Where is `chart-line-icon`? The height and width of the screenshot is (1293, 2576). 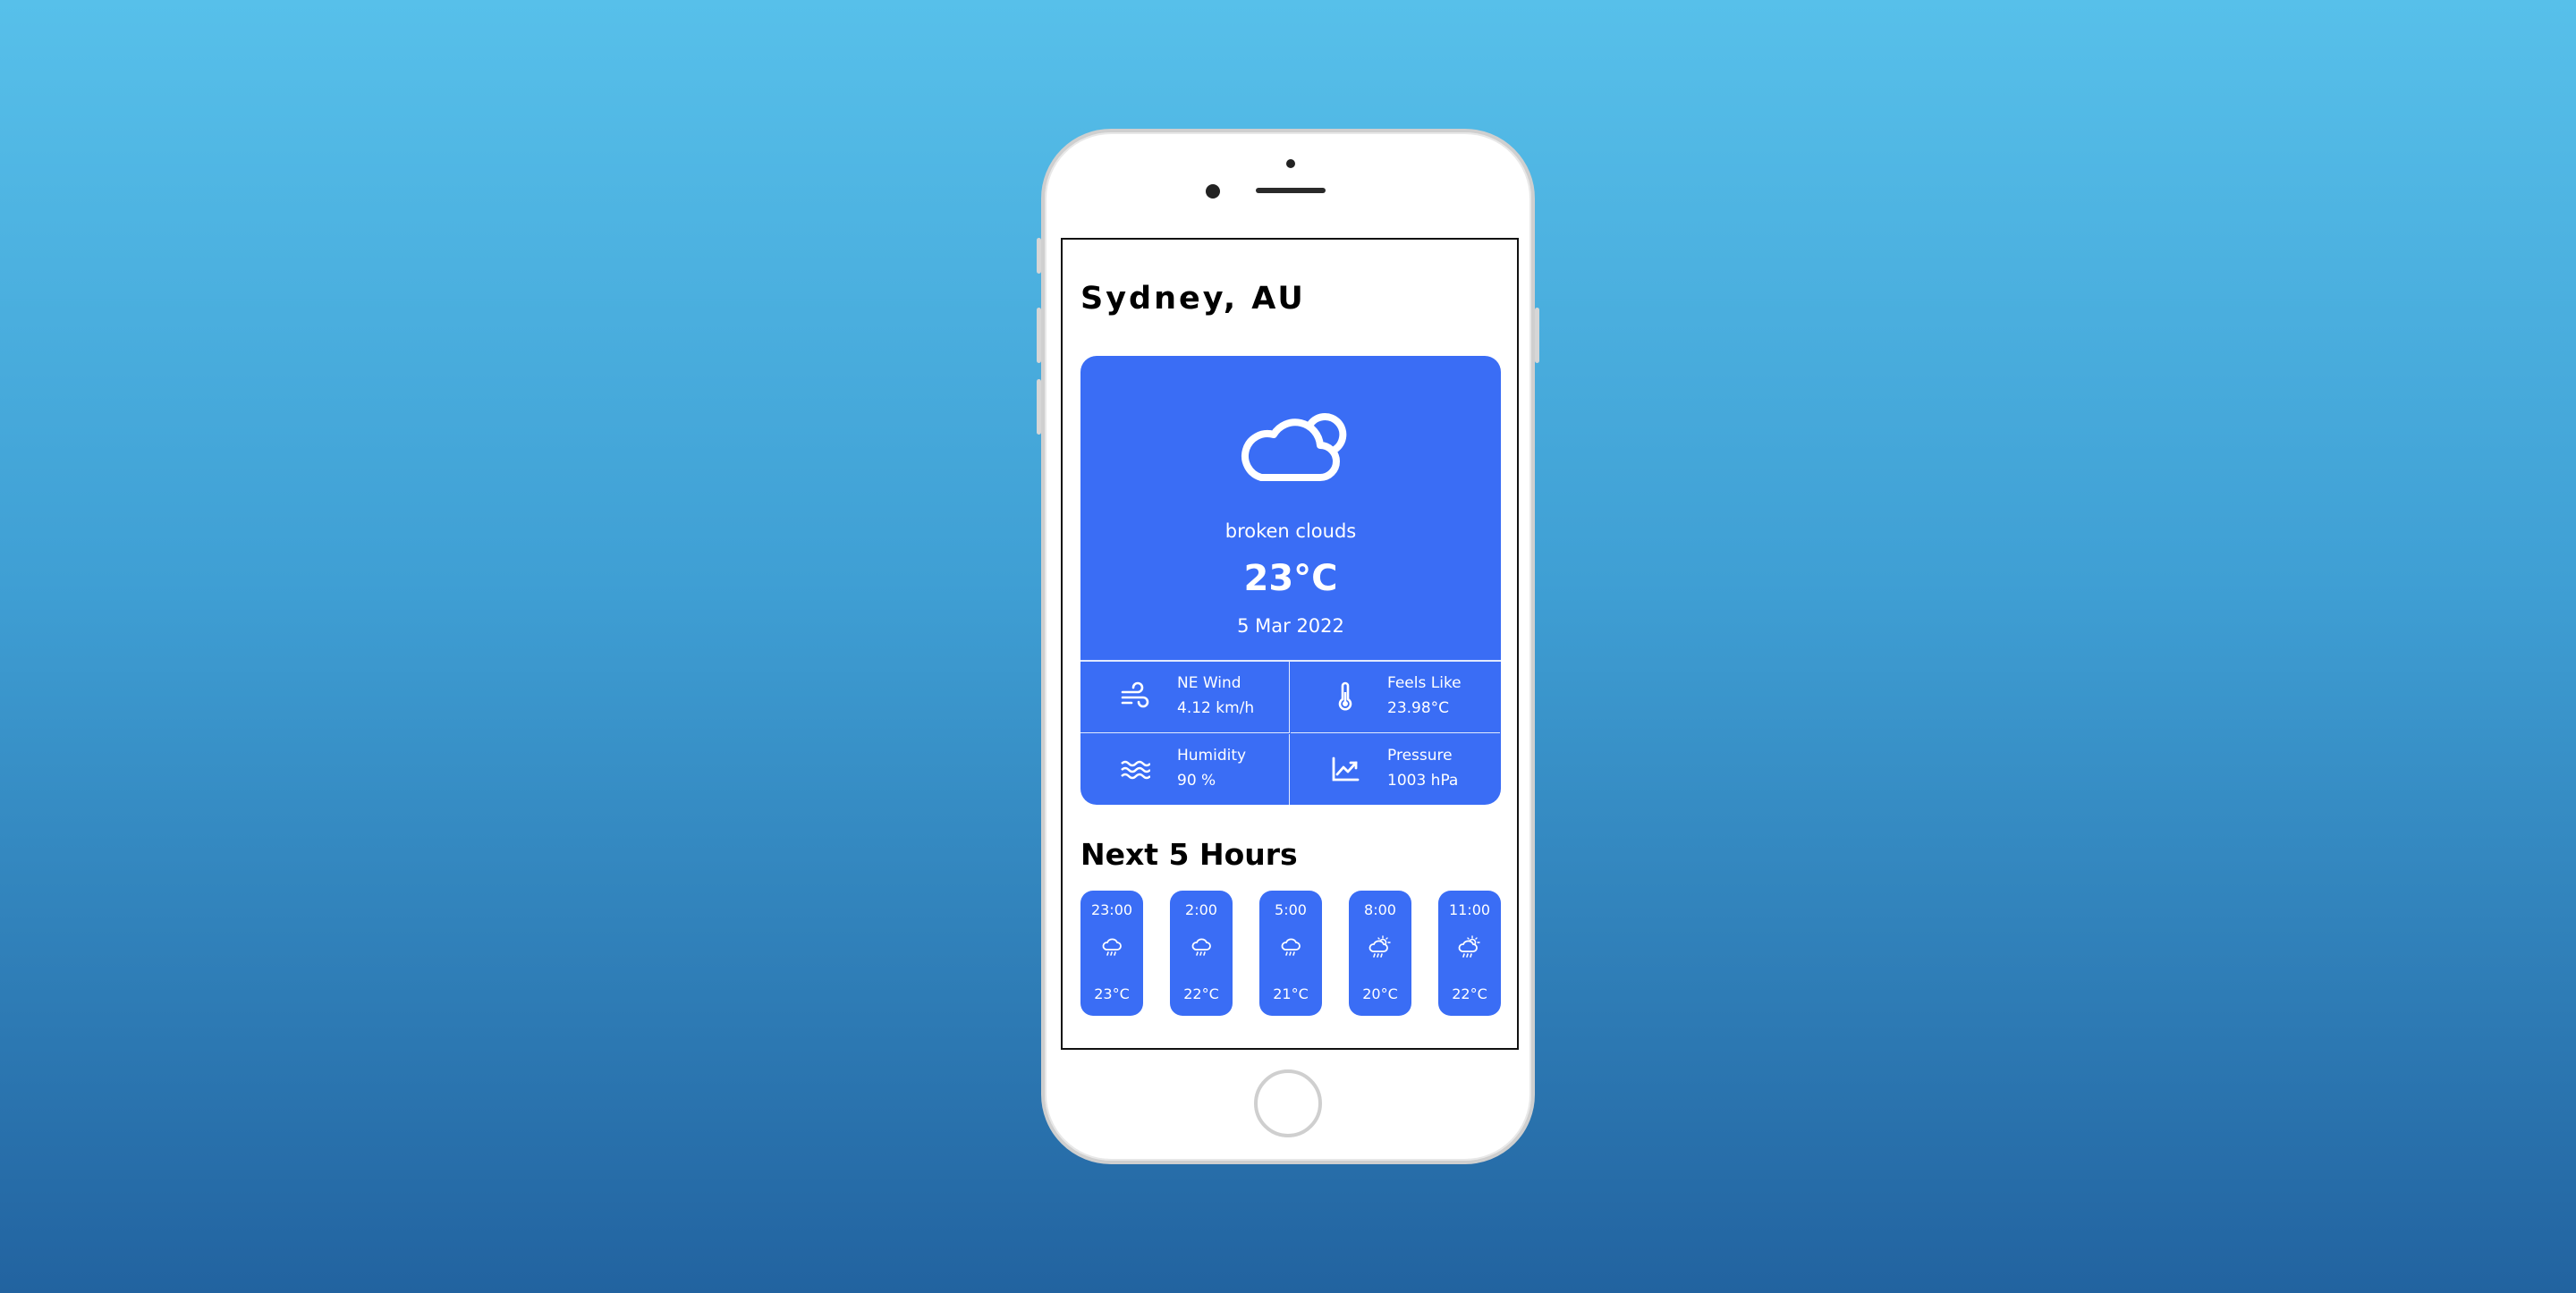 chart-line-icon is located at coordinates (1346, 769).